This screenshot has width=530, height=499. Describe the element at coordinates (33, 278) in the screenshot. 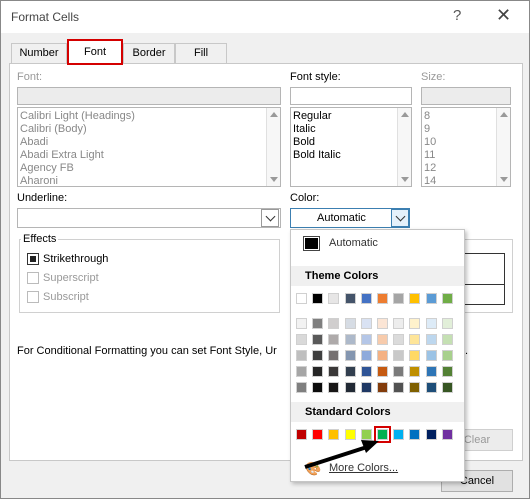

I see `superscript-checkbox` at that location.